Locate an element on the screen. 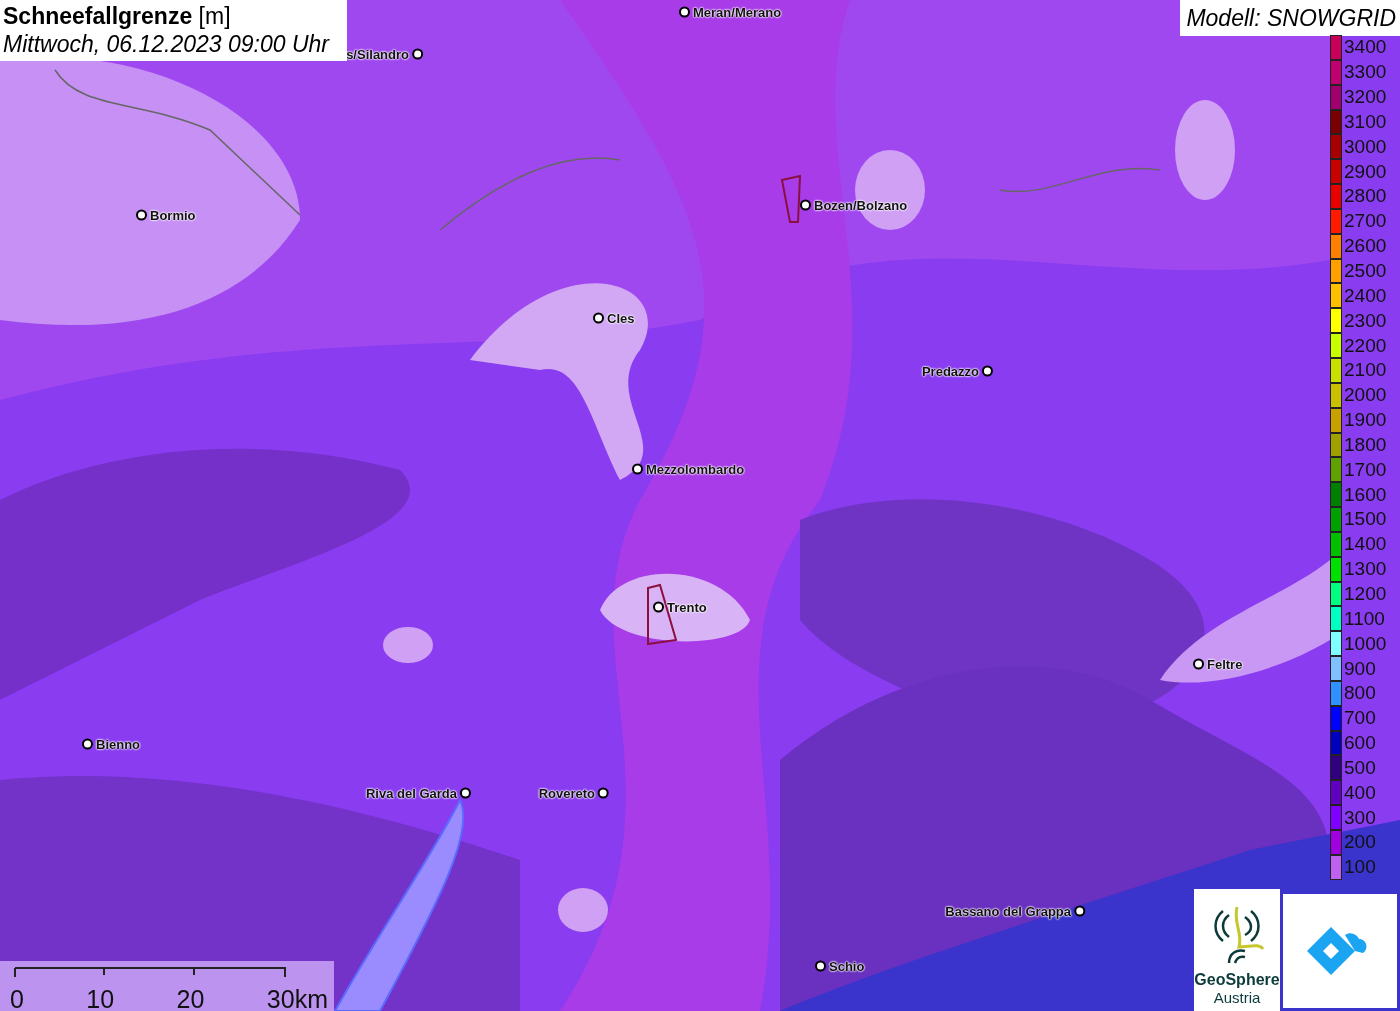 Image resolution: width=1400 pixels, height=1011 pixels. legend-label: 1200 is located at coordinates (1365, 594).